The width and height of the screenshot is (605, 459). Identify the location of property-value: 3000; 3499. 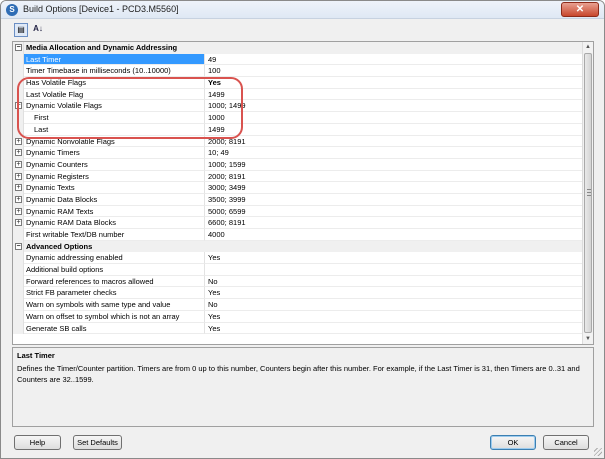
(394, 188).